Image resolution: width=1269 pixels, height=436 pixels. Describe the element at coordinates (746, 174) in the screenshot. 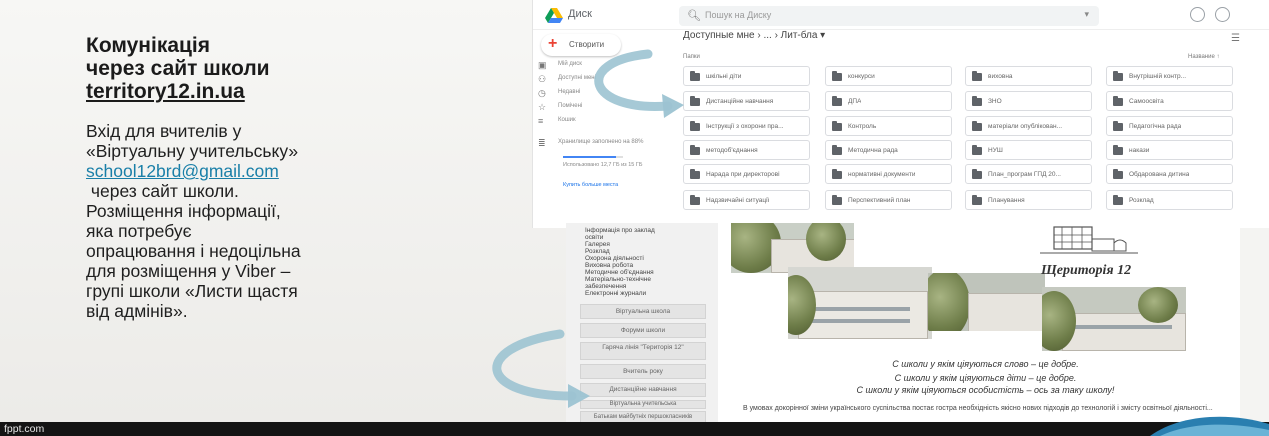

I see `folder-item: Нарада при директорові` at that location.